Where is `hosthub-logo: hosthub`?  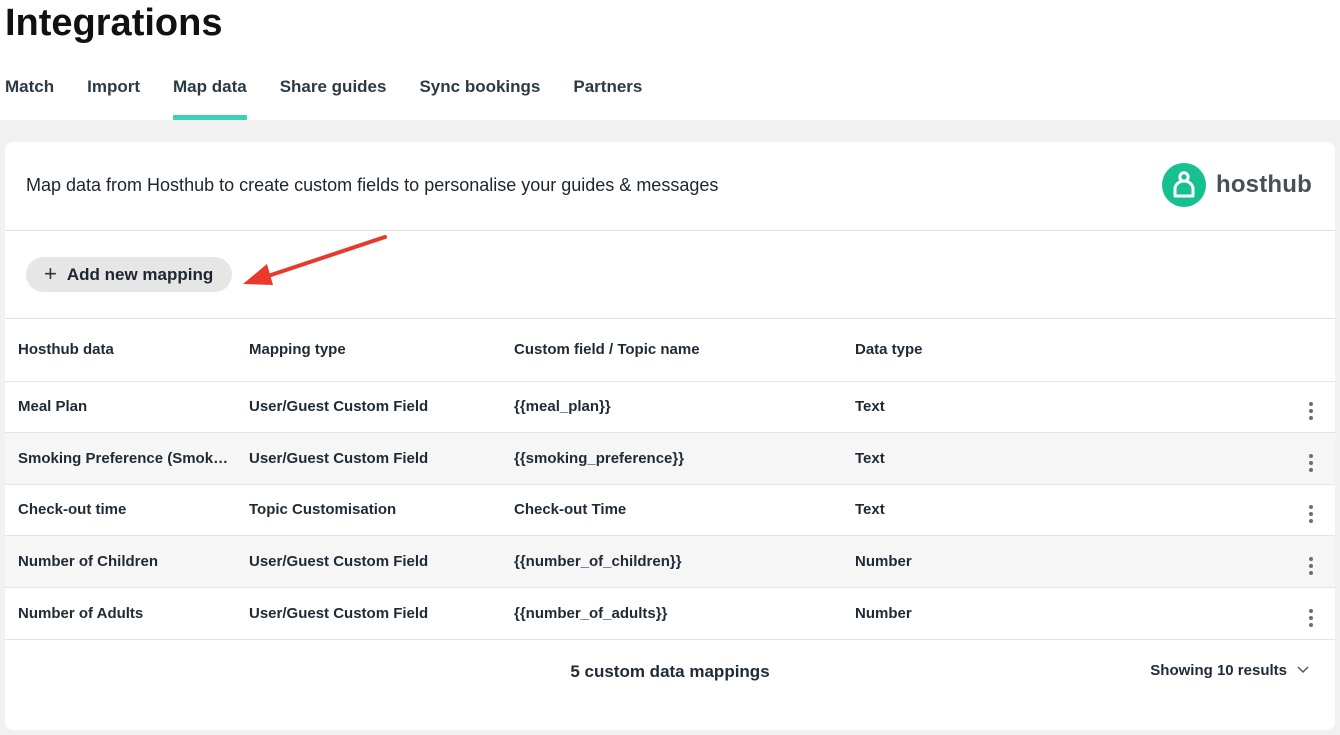 hosthub-logo: hosthub is located at coordinates (1236, 185).